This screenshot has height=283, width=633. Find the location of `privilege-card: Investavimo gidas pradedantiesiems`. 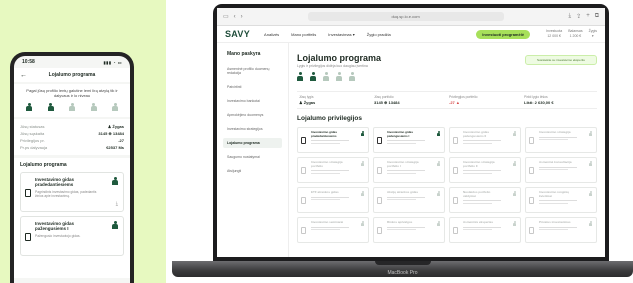

privilege-card: Investavimo gidas pradedantiesiems is located at coordinates (333, 140).